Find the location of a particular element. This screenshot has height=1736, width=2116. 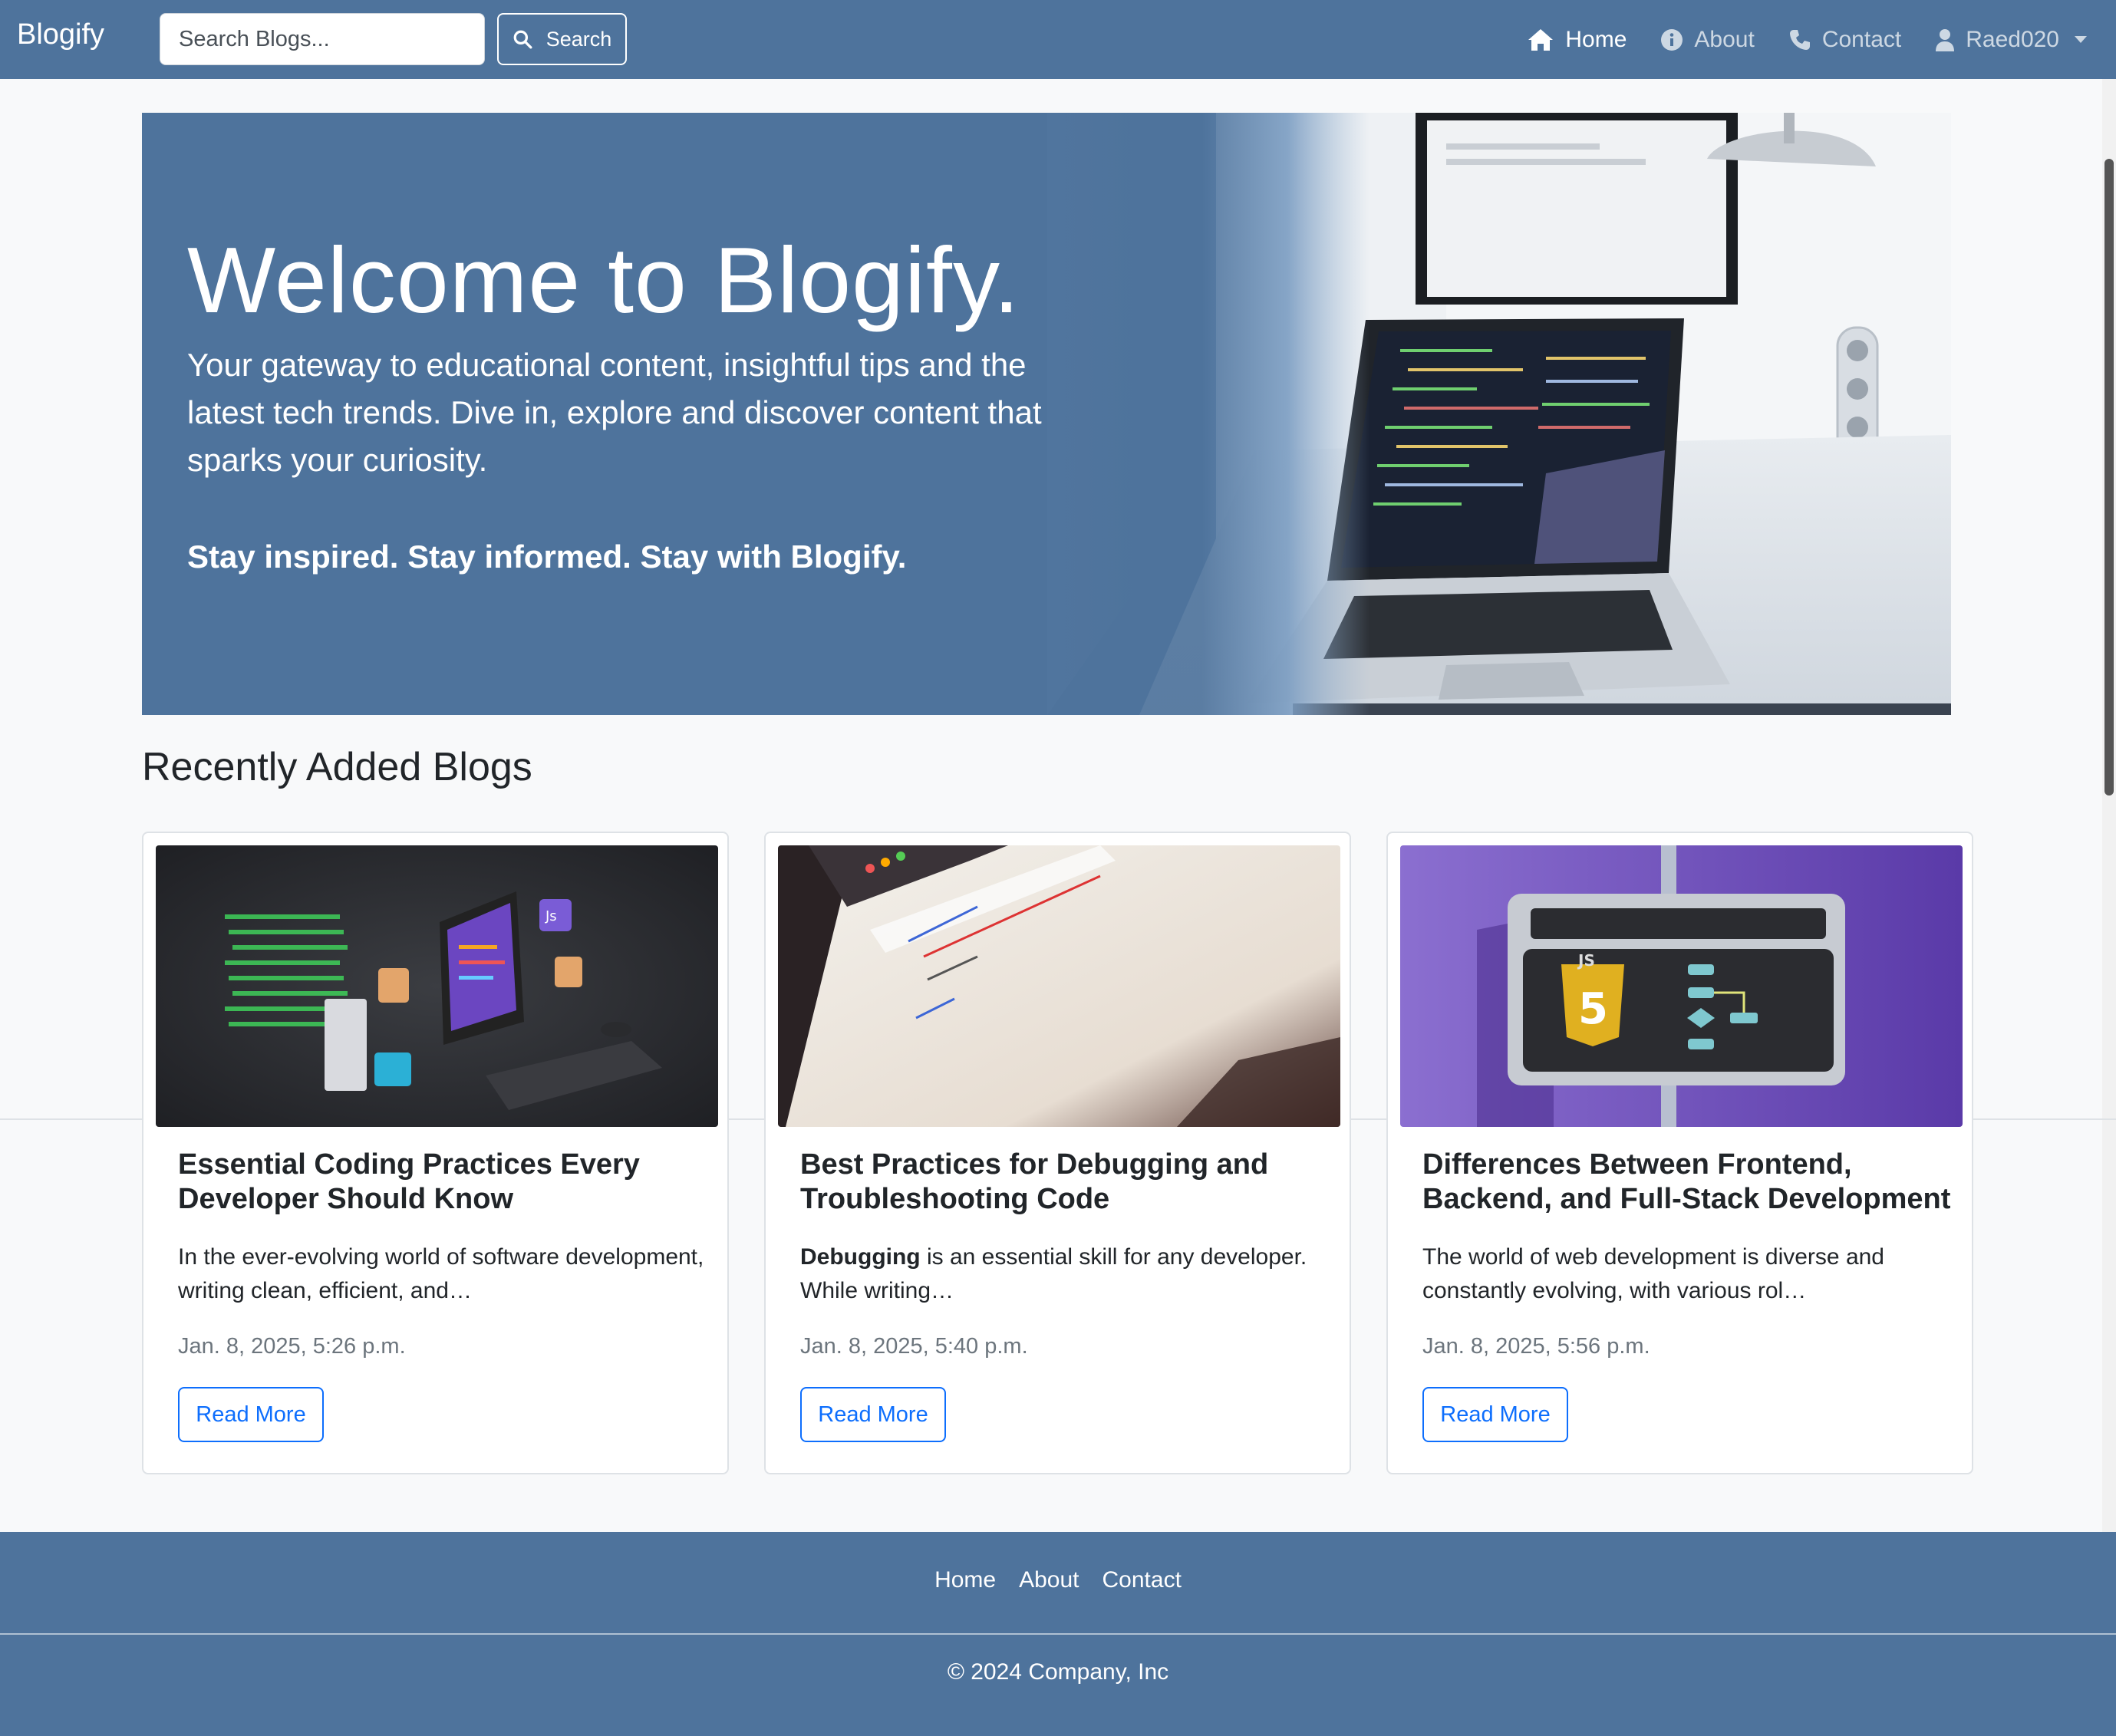

scrollbar-thumb is located at coordinates (2109, 477).